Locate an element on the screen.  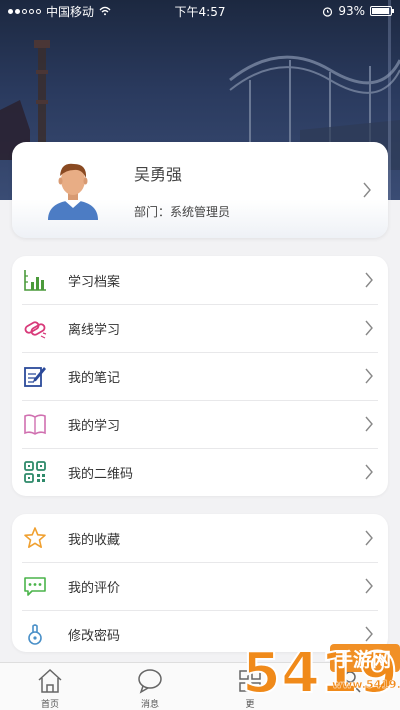
menu-item-my-reviews: 我的评价 is located at coordinates (200, 586).